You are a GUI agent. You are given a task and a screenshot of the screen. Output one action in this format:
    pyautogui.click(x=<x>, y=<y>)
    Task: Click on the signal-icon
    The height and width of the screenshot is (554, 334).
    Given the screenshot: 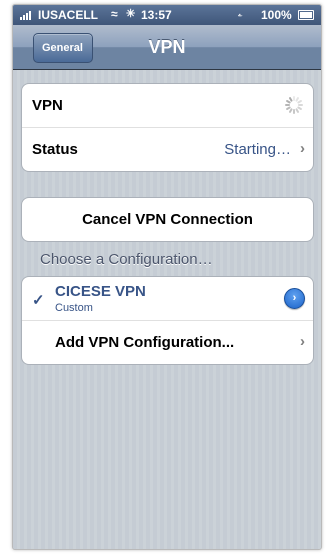 What is the action you would take?
    pyautogui.click(x=28, y=15)
    